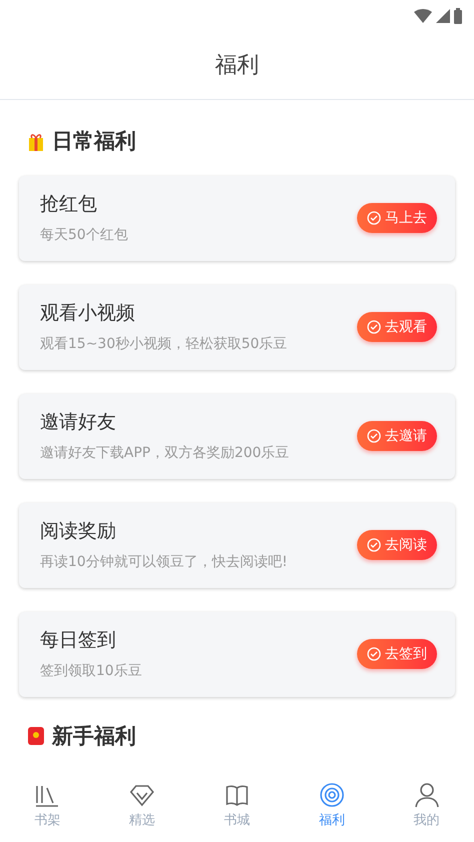 The image size is (474, 842). Describe the element at coordinates (78, 423) in the screenshot. I see `task-title: 邀请好友` at that location.